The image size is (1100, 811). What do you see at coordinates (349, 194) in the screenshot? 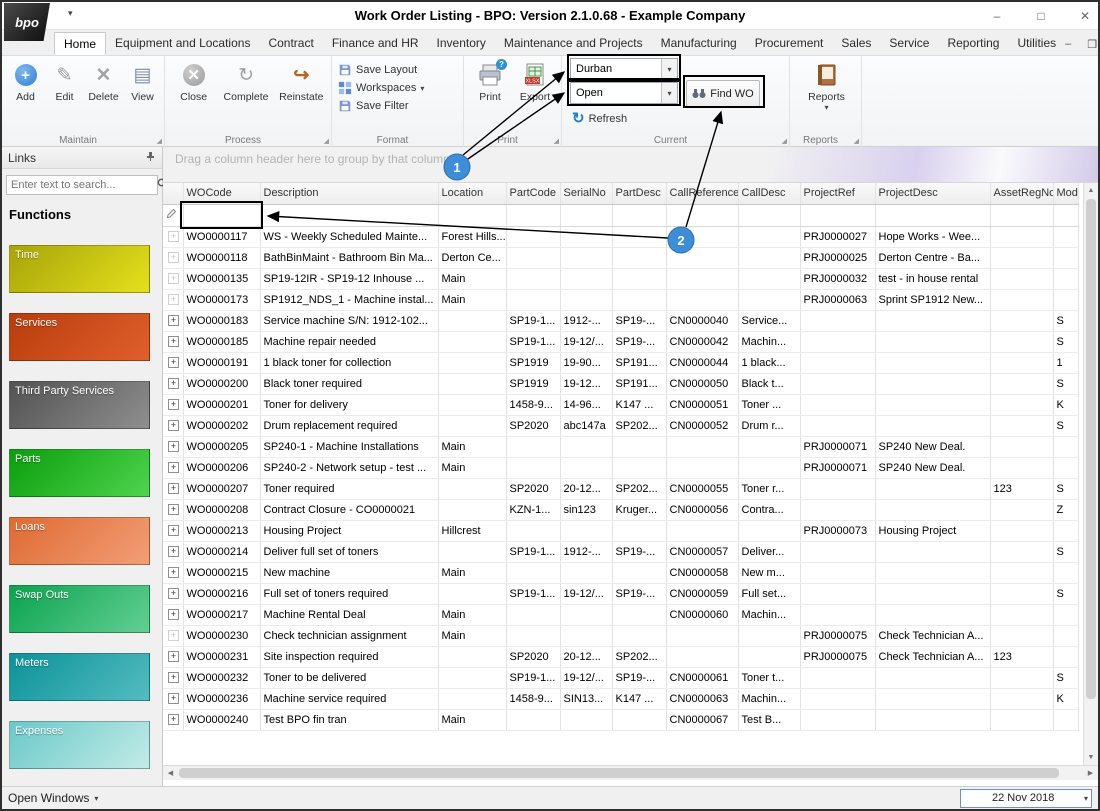
I see `column-header-description: Description` at bounding box center [349, 194].